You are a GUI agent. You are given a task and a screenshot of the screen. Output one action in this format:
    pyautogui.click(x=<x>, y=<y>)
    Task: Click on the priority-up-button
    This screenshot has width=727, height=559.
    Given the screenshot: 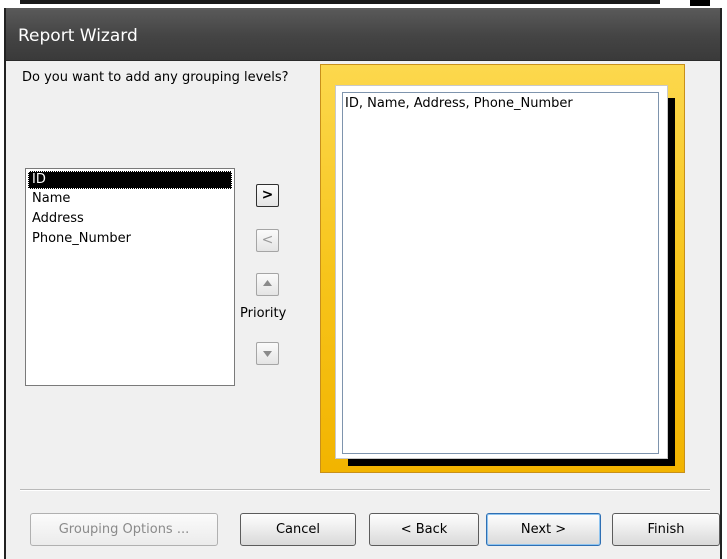 What is the action you would take?
    pyautogui.click(x=267, y=284)
    